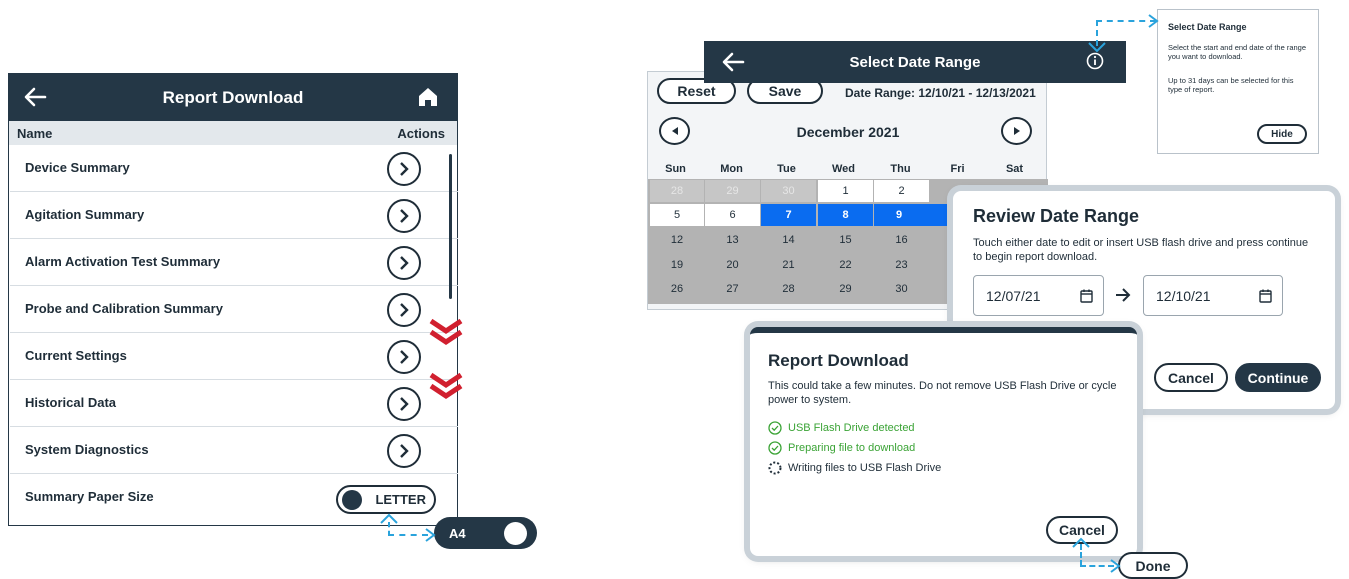  I want to click on page-title: Select Date Range, so click(915, 62).